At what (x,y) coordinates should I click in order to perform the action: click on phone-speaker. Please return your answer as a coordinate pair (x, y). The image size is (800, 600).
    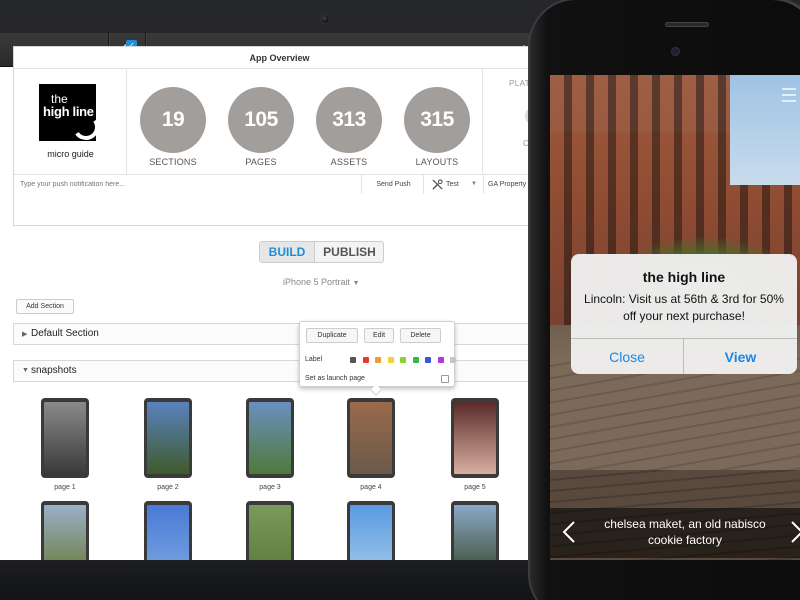
    Looking at the image, I should click on (687, 24).